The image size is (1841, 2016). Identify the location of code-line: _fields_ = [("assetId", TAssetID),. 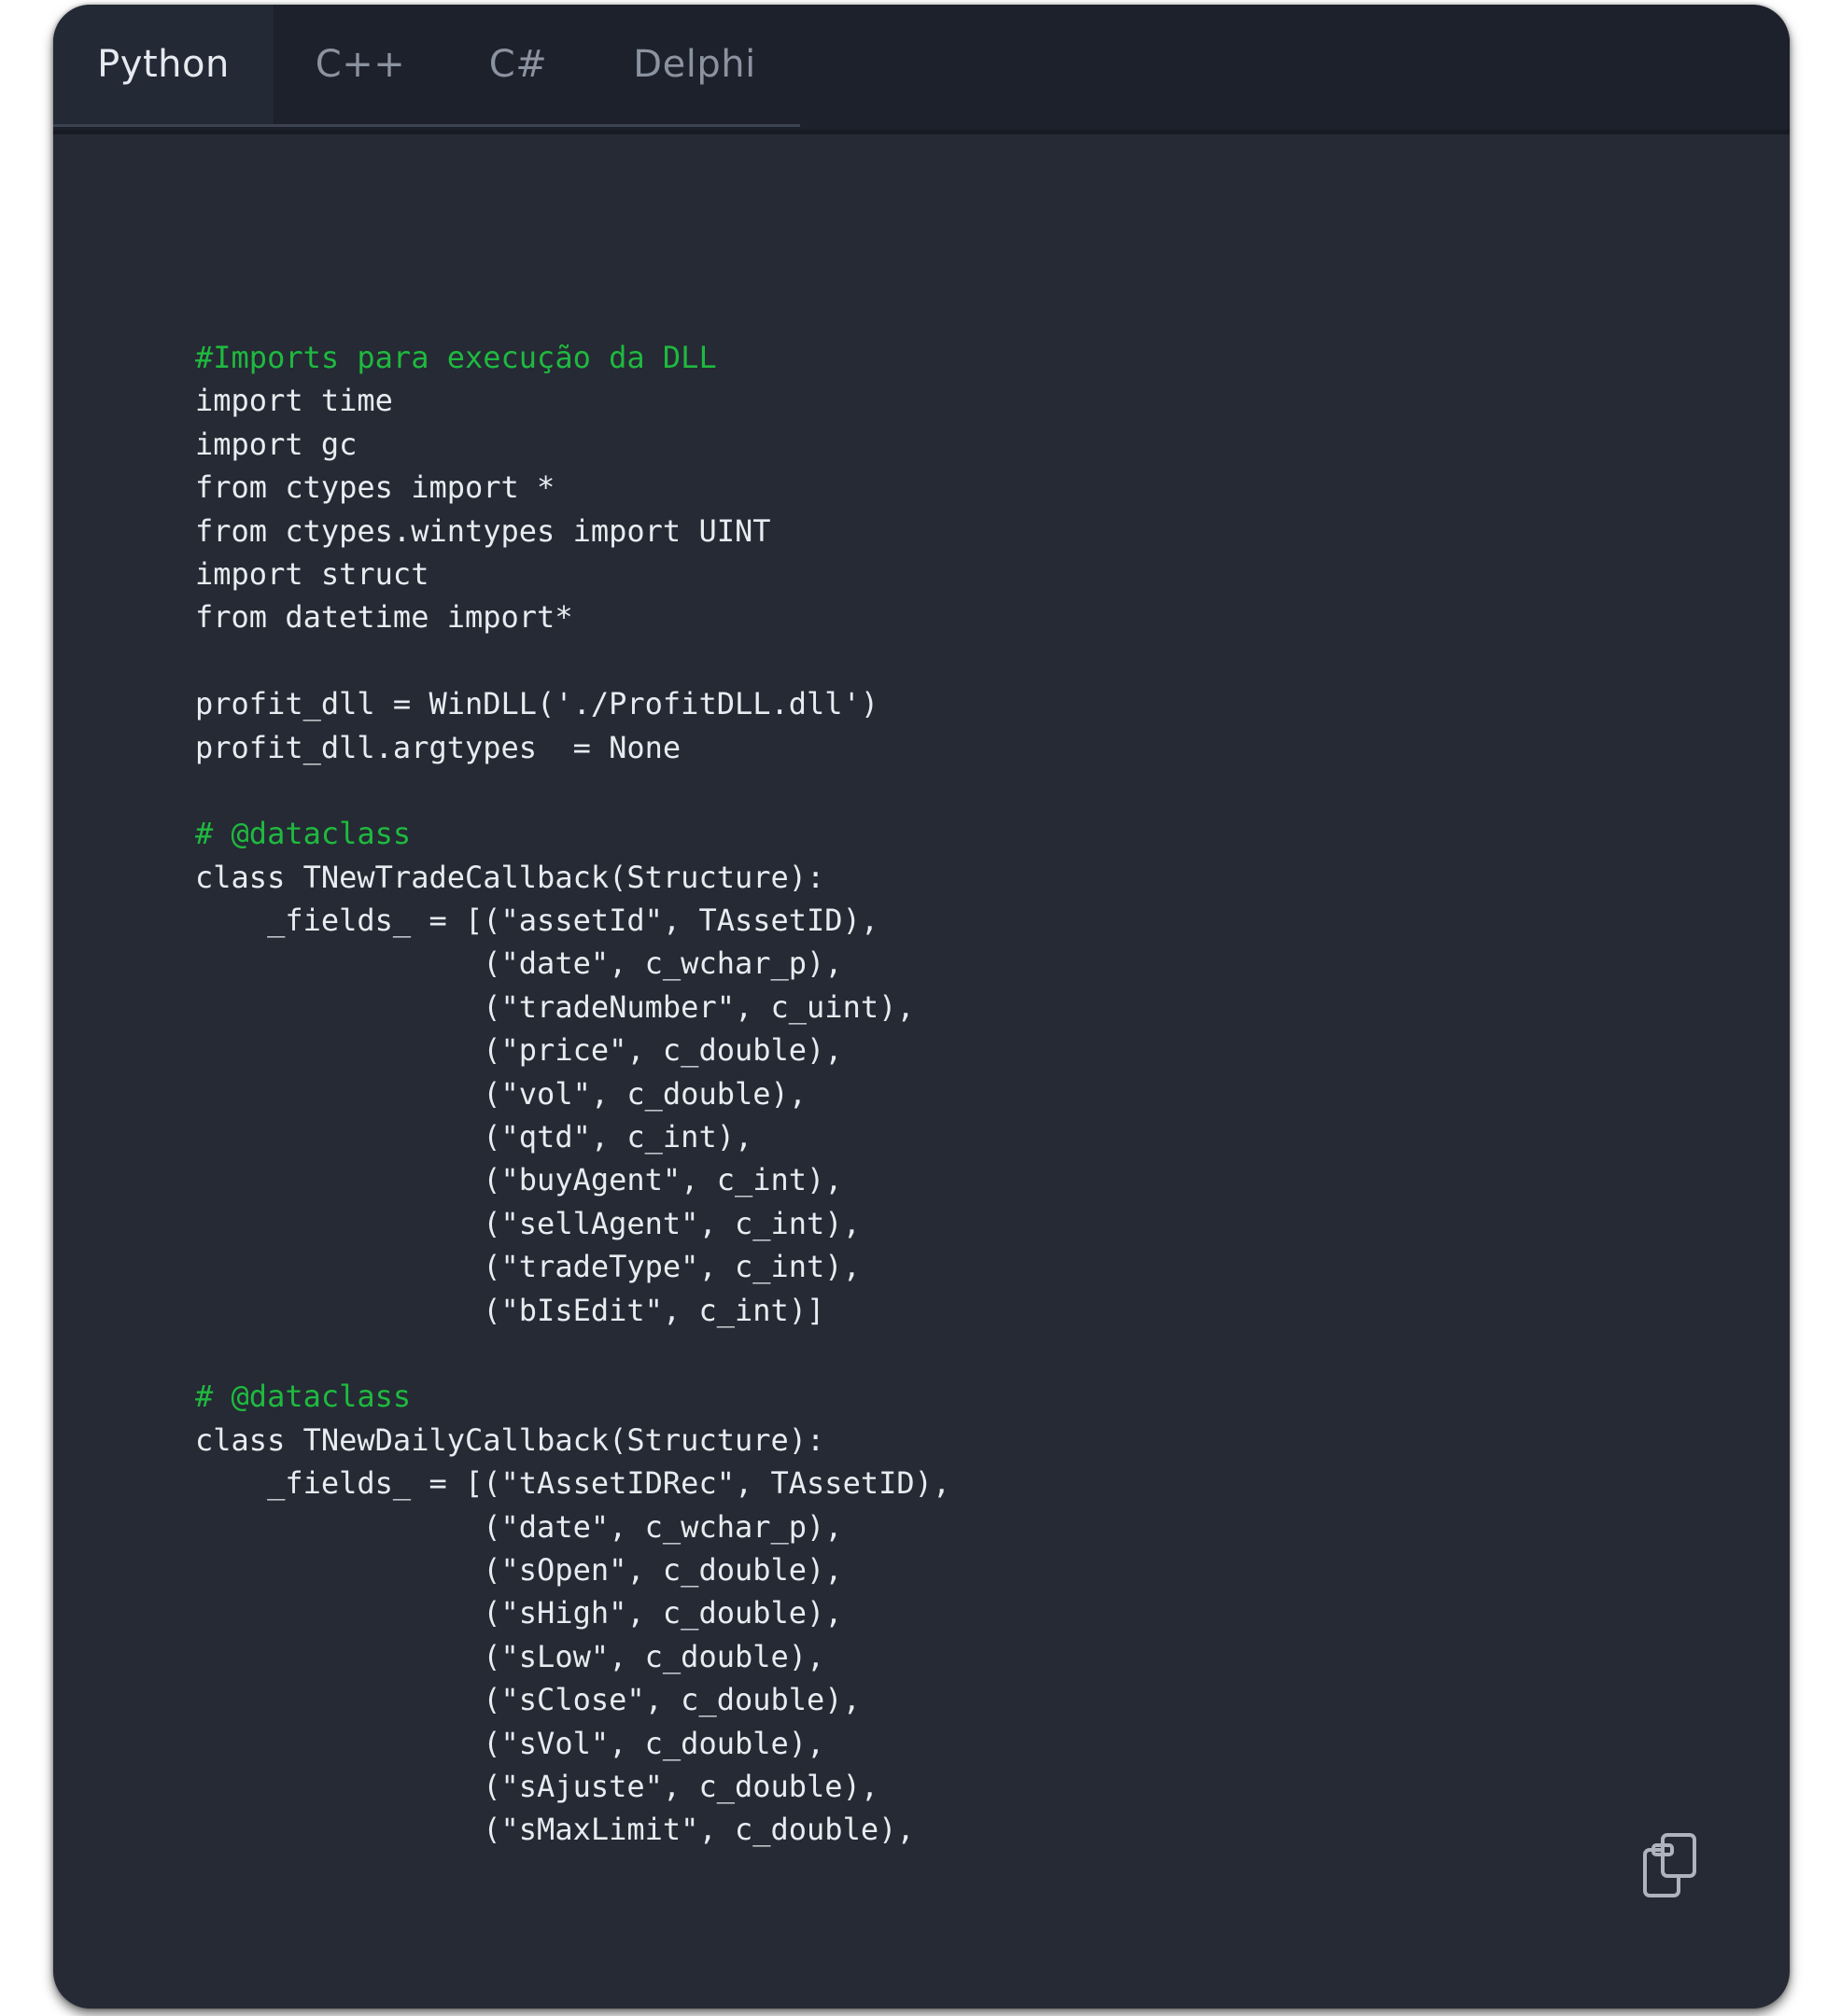
(537, 921).